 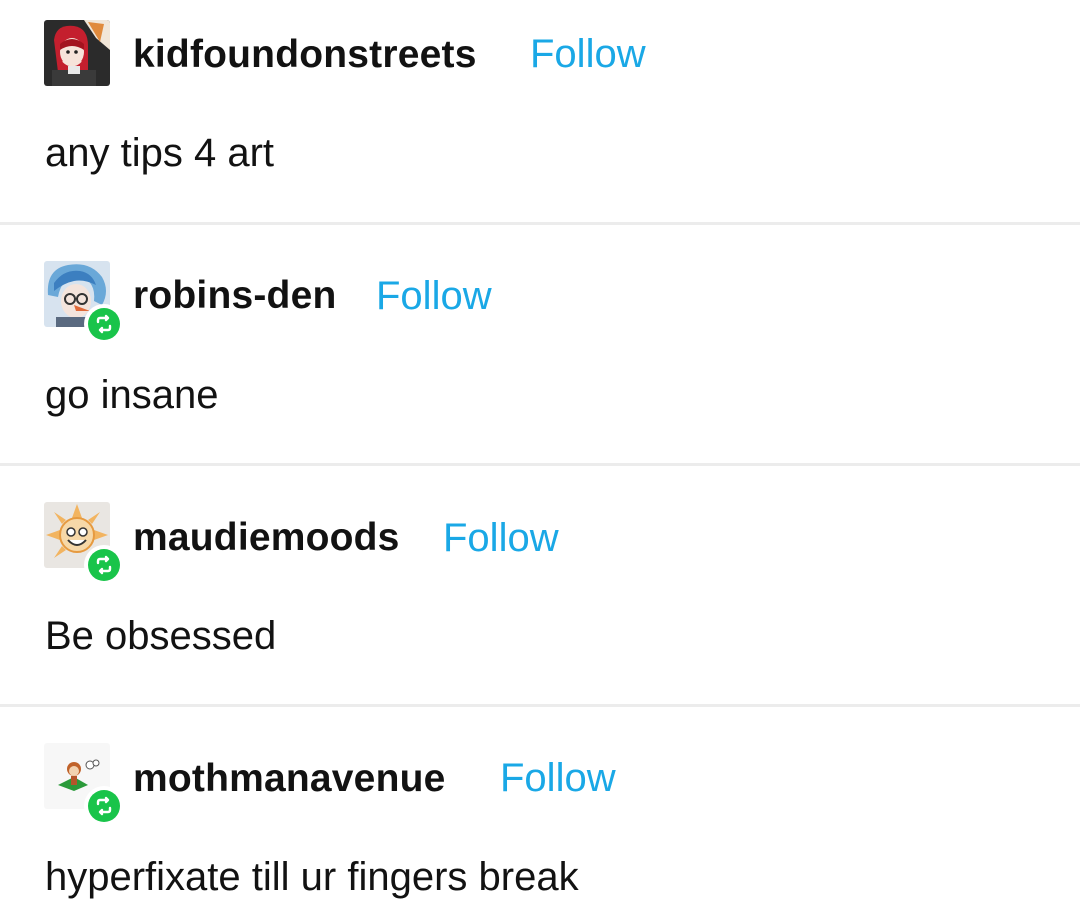 I want to click on avatar-red-hair-fox-icon, so click(x=77, y=53).